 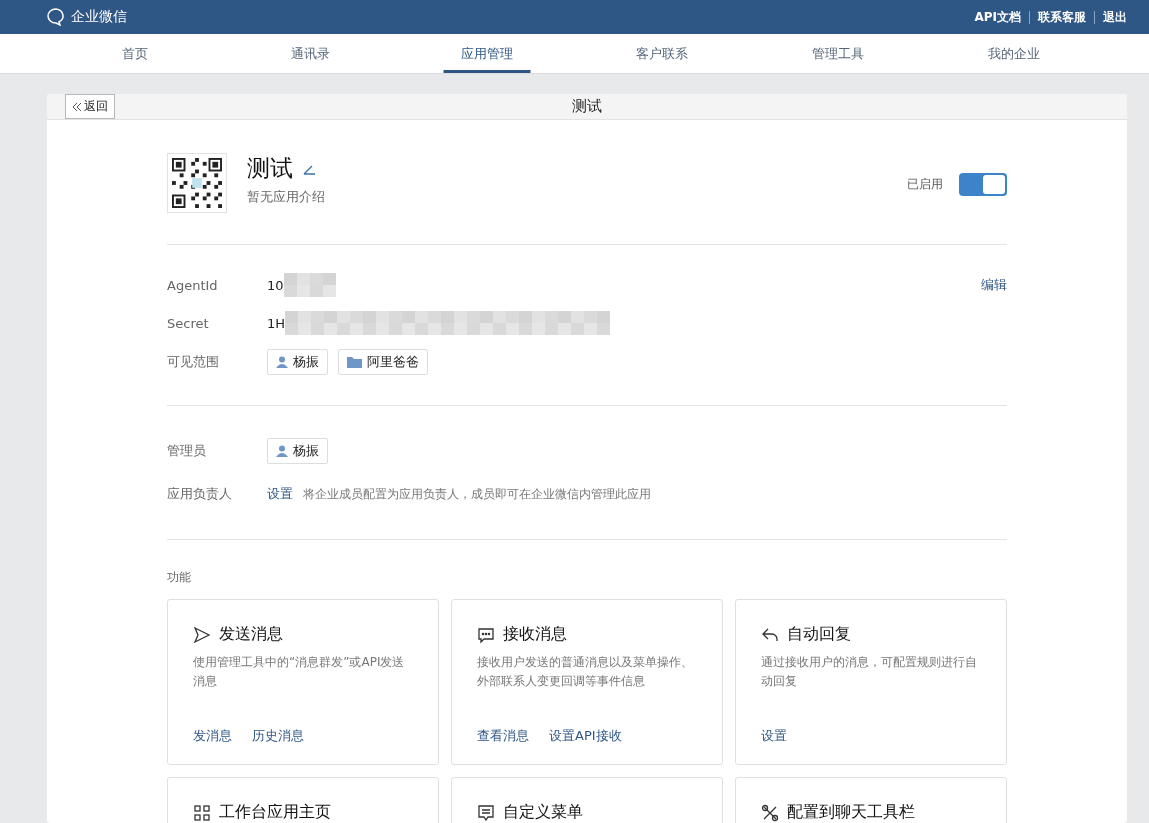 What do you see at coordinates (99, 17) in the screenshot?
I see `logo-text: 企业微信` at bounding box center [99, 17].